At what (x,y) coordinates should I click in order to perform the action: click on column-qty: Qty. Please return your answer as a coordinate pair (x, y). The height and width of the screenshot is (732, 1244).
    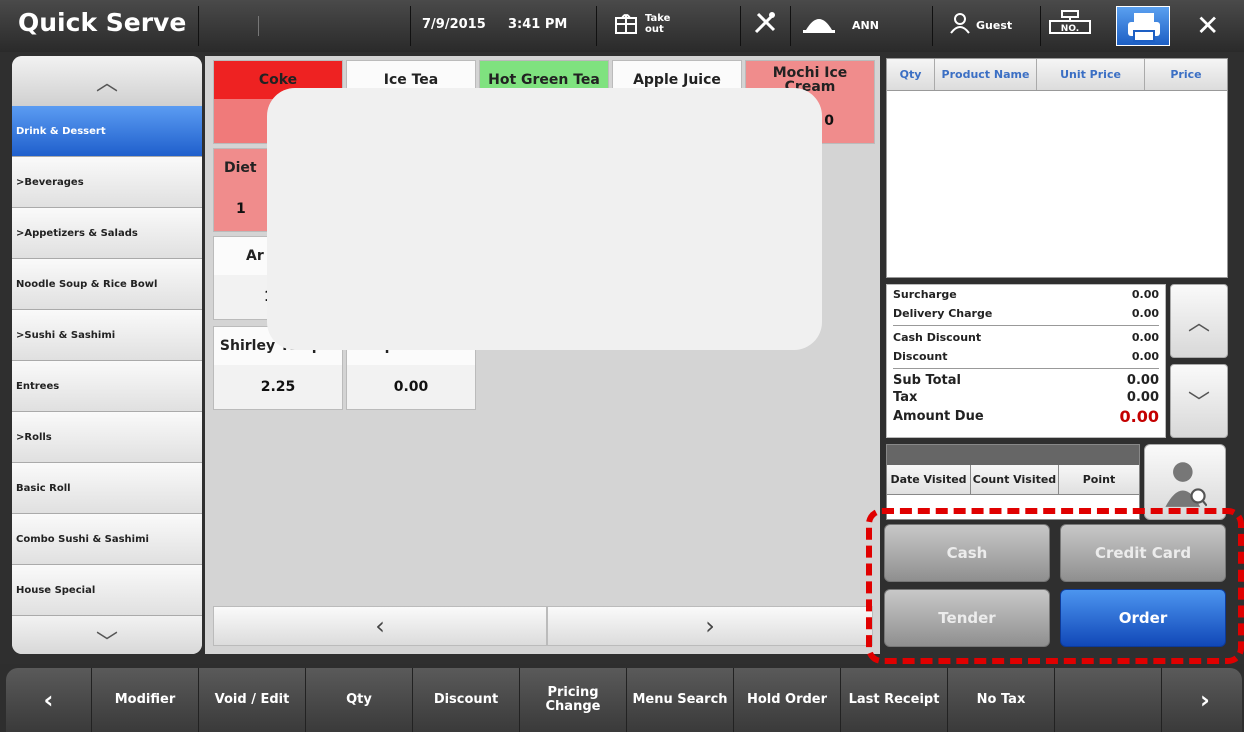
    Looking at the image, I should click on (911, 74).